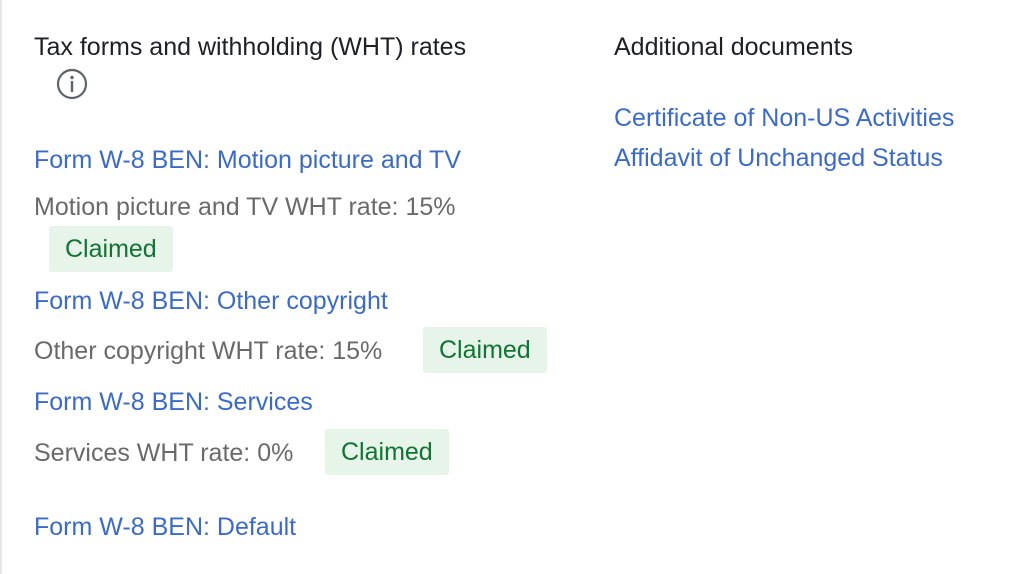 This screenshot has width=1024, height=574. I want to click on affidavit-unchanged-status-link: Affidavit of Unchanged Status, so click(778, 158).